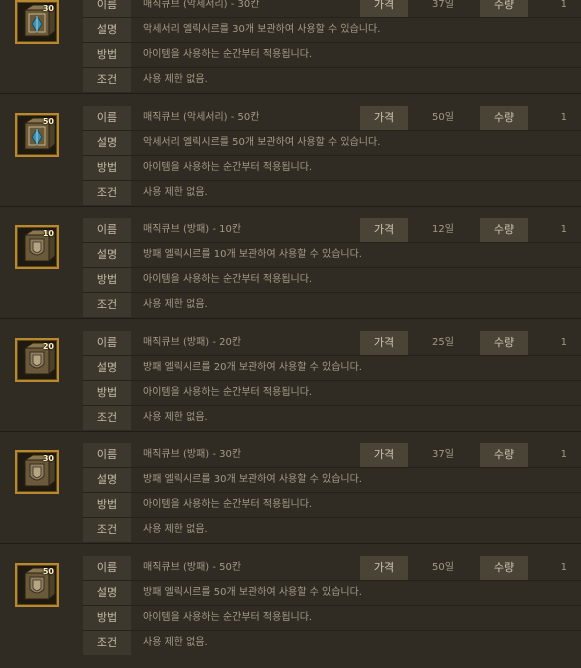 This screenshot has width=581, height=668. I want to click on shield-cube-icon: 30, so click(37, 472).